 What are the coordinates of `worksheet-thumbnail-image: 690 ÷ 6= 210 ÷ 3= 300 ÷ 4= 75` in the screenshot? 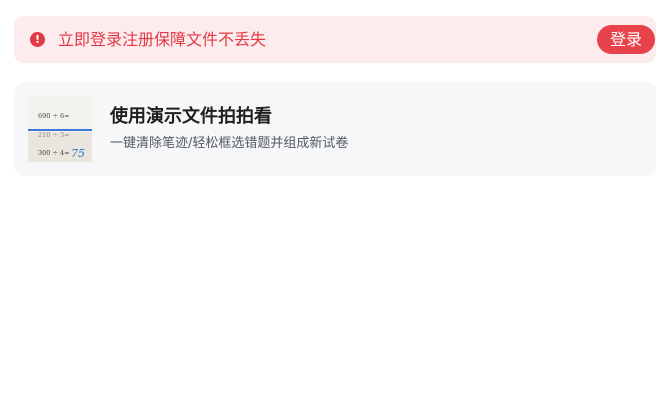 It's located at (60, 129).